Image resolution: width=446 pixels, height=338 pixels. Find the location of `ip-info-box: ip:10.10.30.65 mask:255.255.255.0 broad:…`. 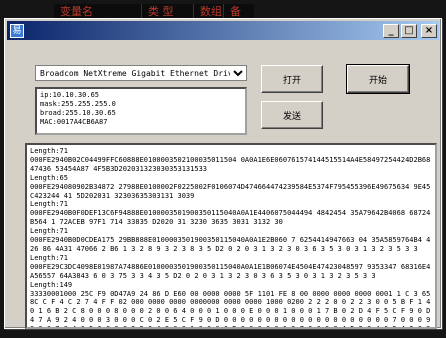

ip-info-box: ip:10.10.30.65 mask:255.255.255.0 broad:… is located at coordinates (141, 111).